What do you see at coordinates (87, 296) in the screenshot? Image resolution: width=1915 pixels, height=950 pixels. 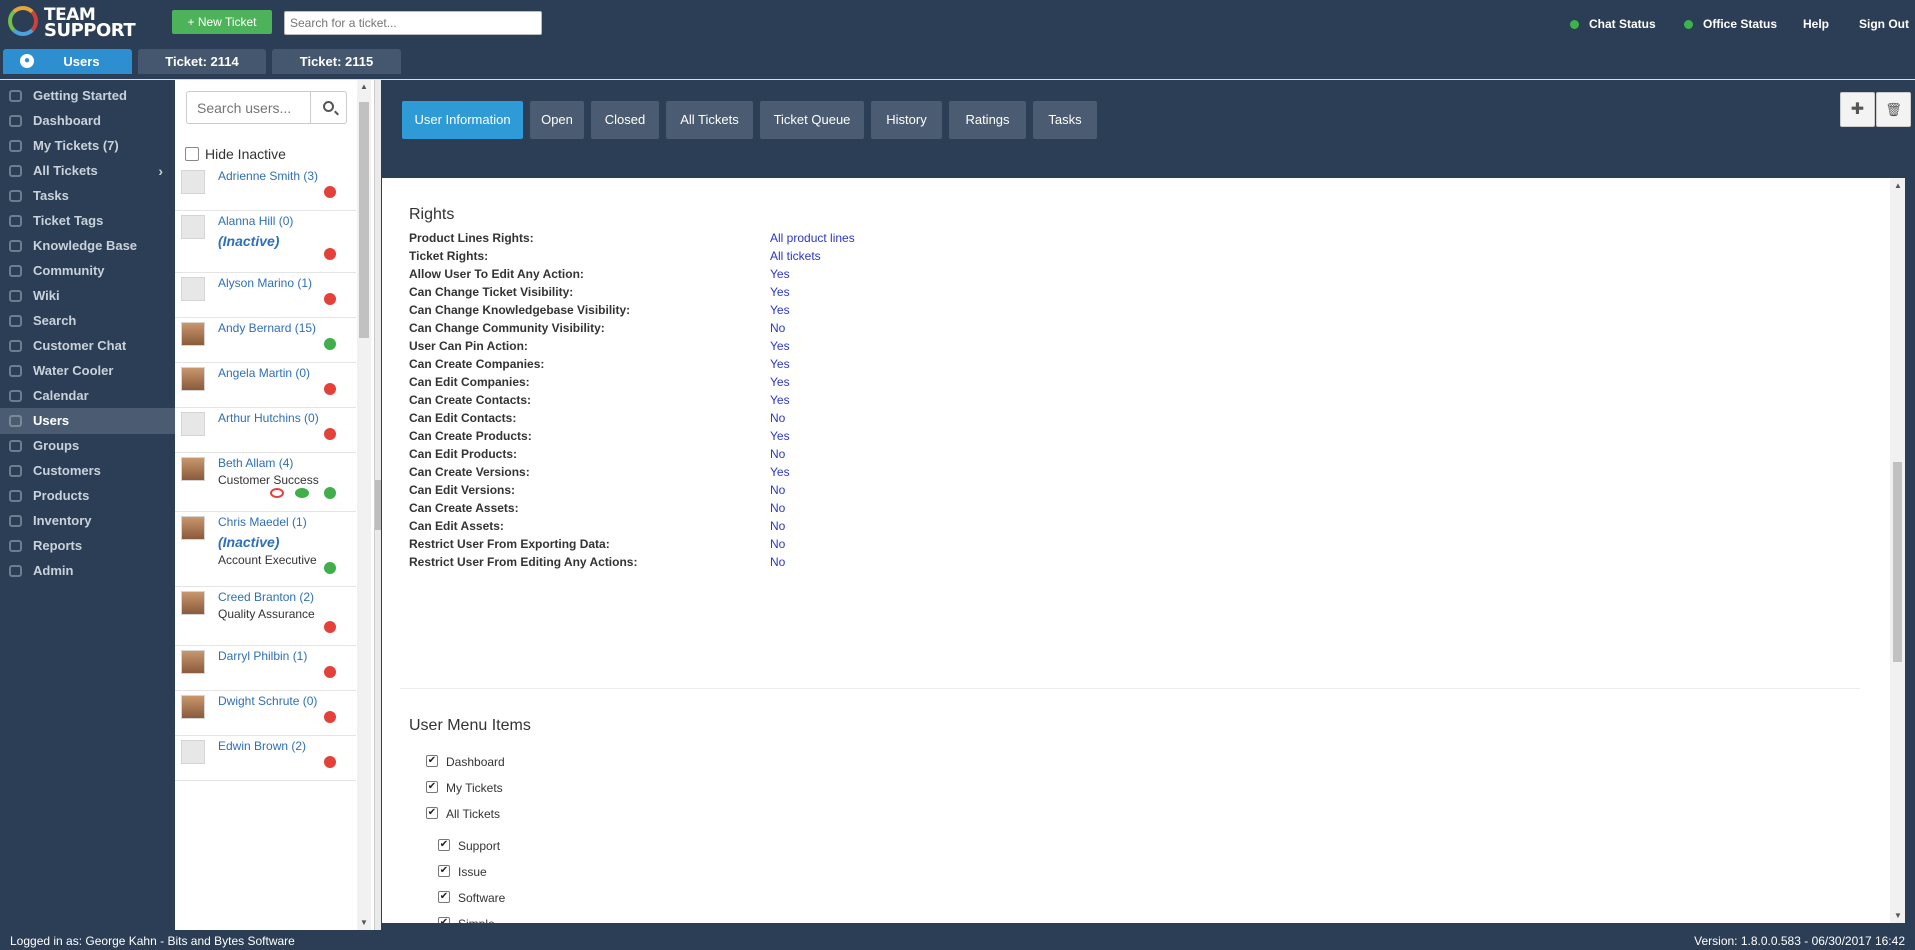 I see `sidebar-item-wiki: Wiki` at bounding box center [87, 296].